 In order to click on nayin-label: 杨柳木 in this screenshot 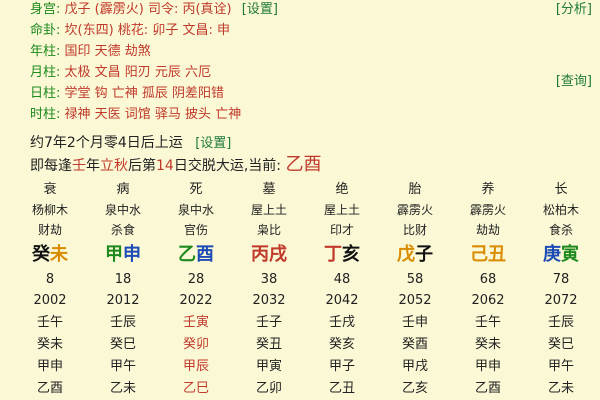, I will do `click(49, 210)`.